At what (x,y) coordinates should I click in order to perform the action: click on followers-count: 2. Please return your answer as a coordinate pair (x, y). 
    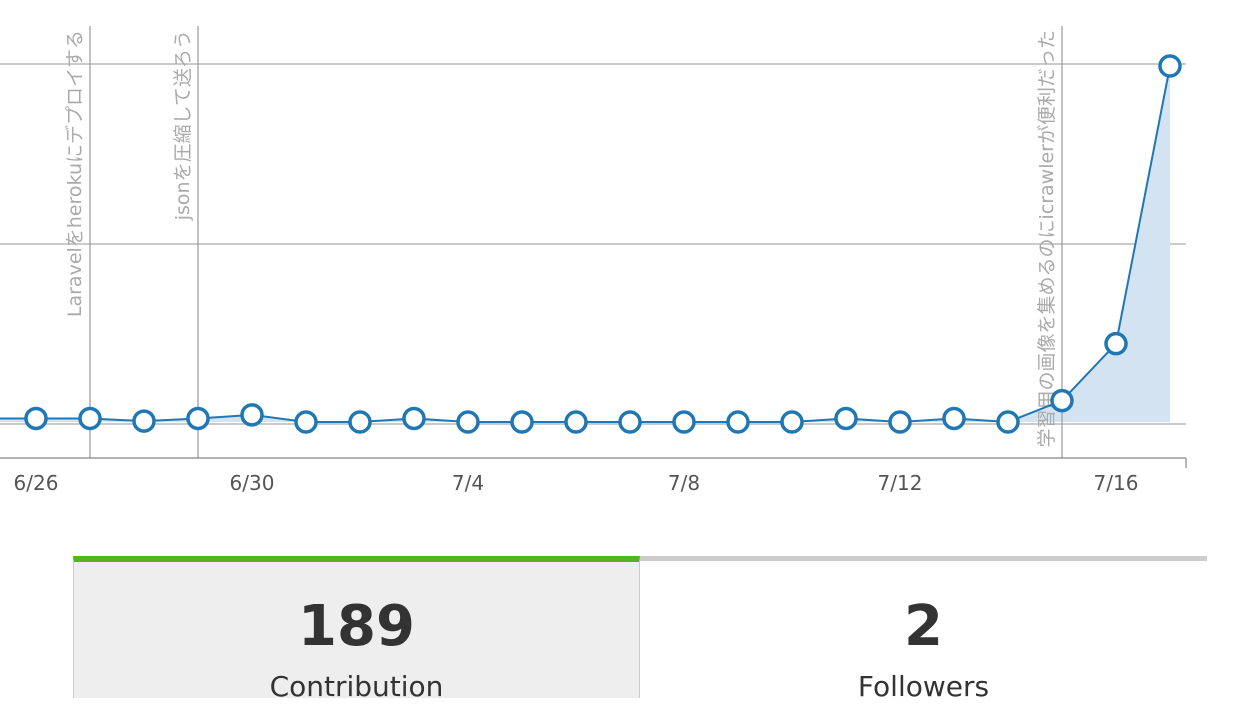
    Looking at the image, I should click on (923, 626).